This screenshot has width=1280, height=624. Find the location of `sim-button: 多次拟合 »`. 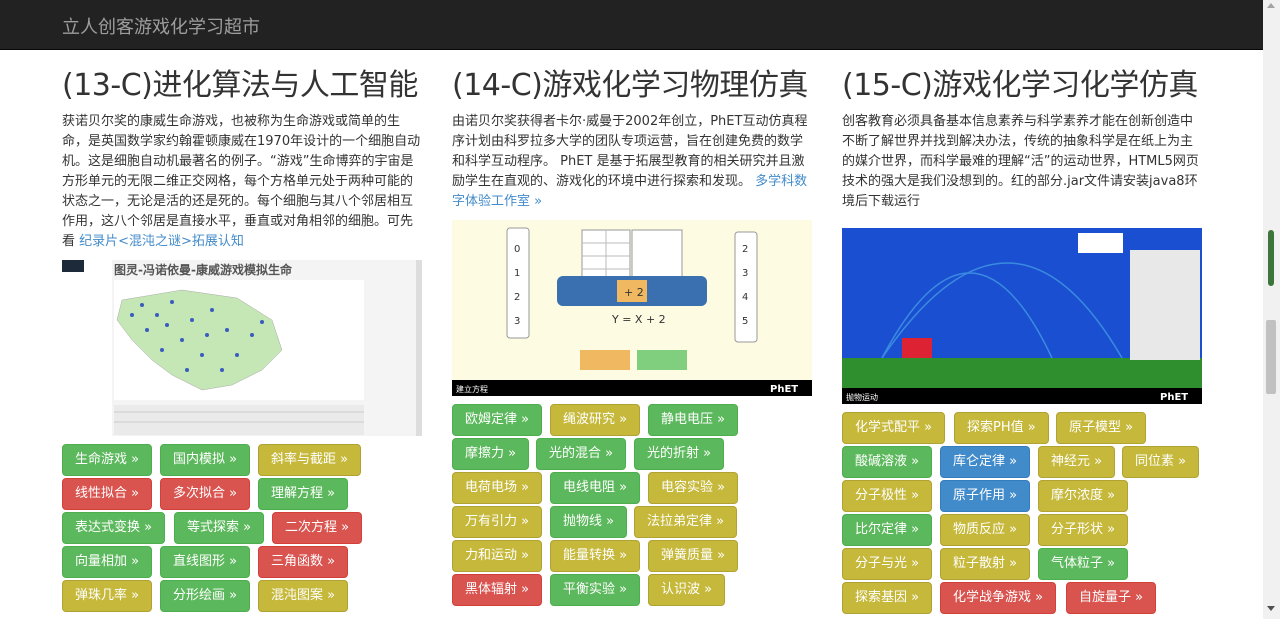

sim-button: 多次拟合 » is located at coordinates (205, 494).